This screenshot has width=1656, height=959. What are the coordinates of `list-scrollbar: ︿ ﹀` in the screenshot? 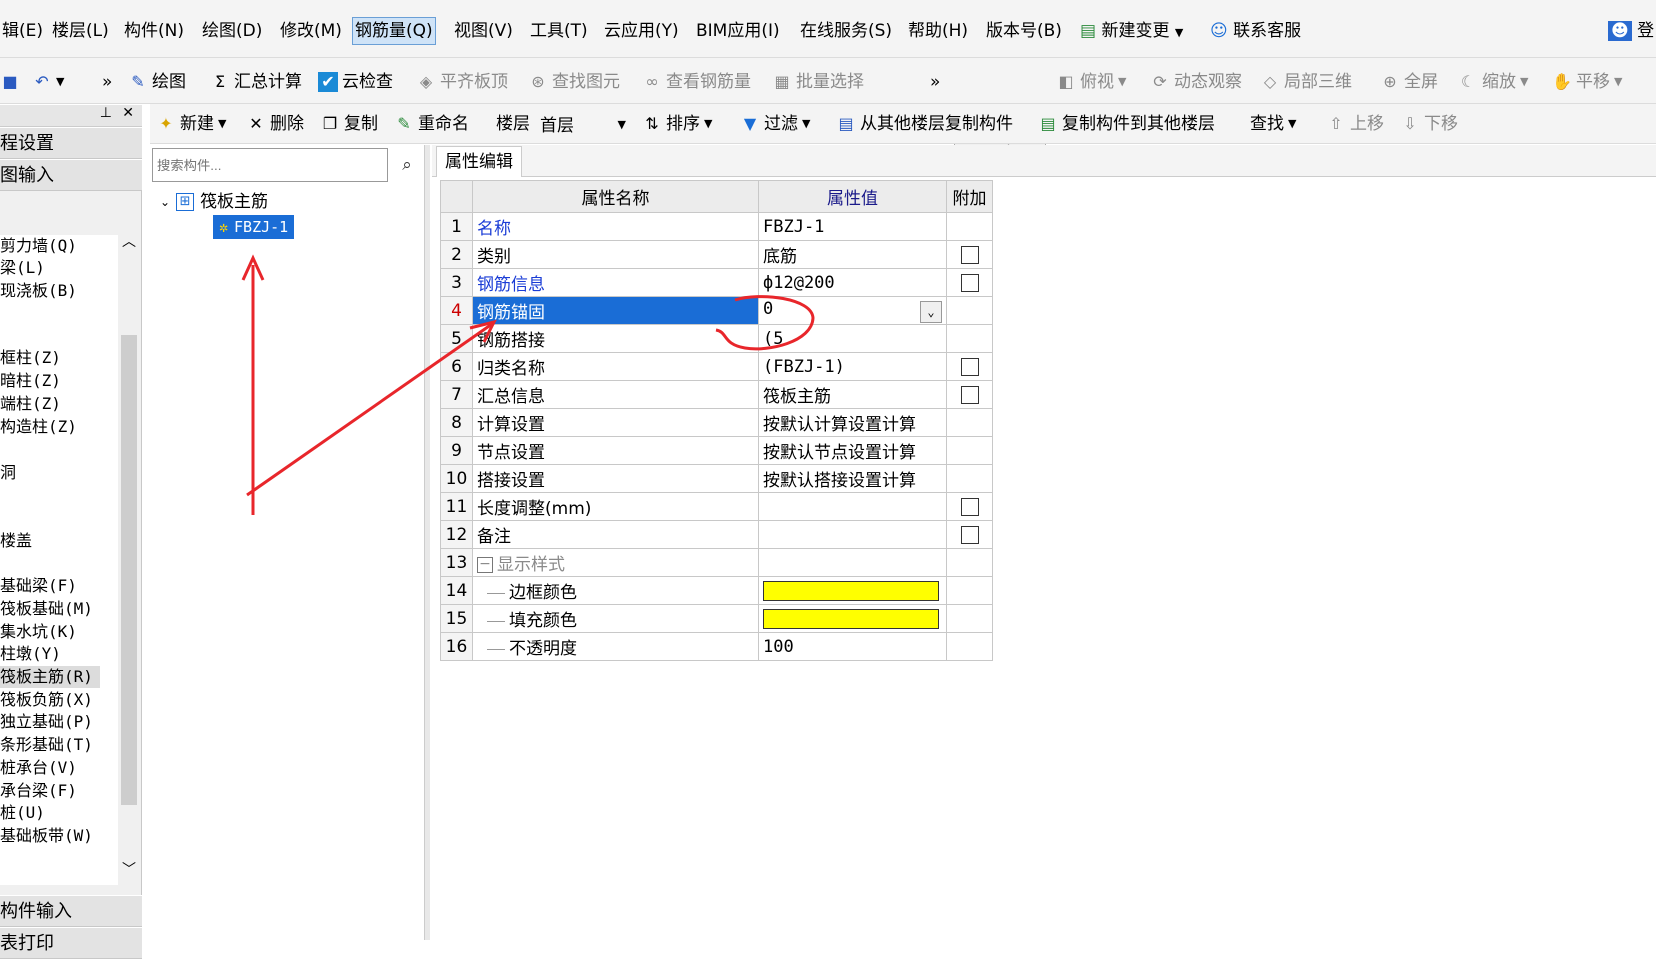 It's located at (129, 559).